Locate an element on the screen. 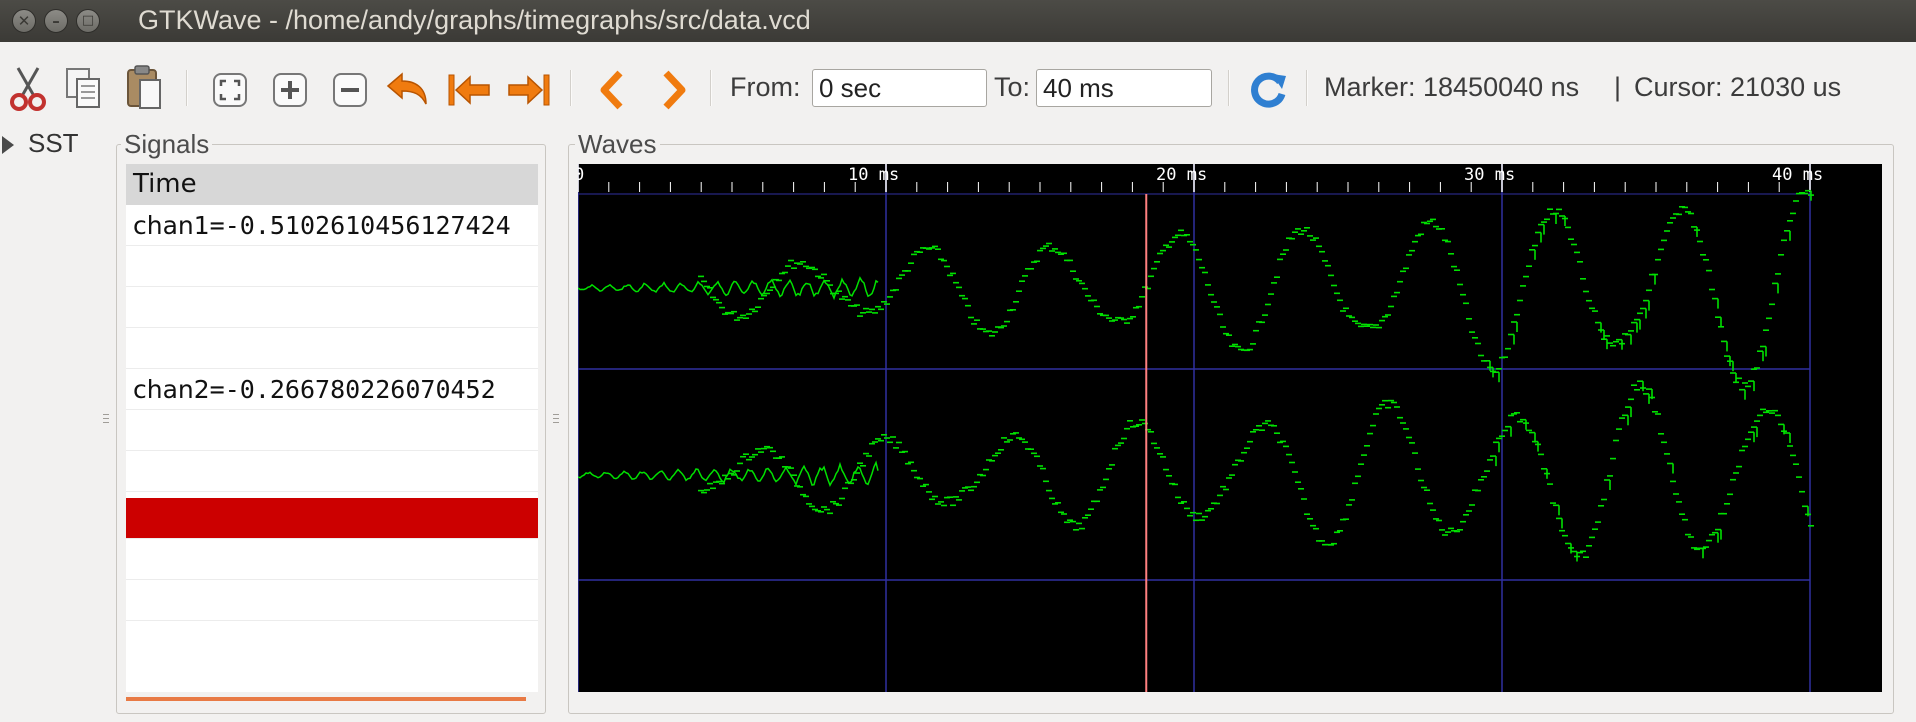 Image resolution: width=1916 pixels, height=722 pixels. to-label: To: is located at coordinates (1012, 87).